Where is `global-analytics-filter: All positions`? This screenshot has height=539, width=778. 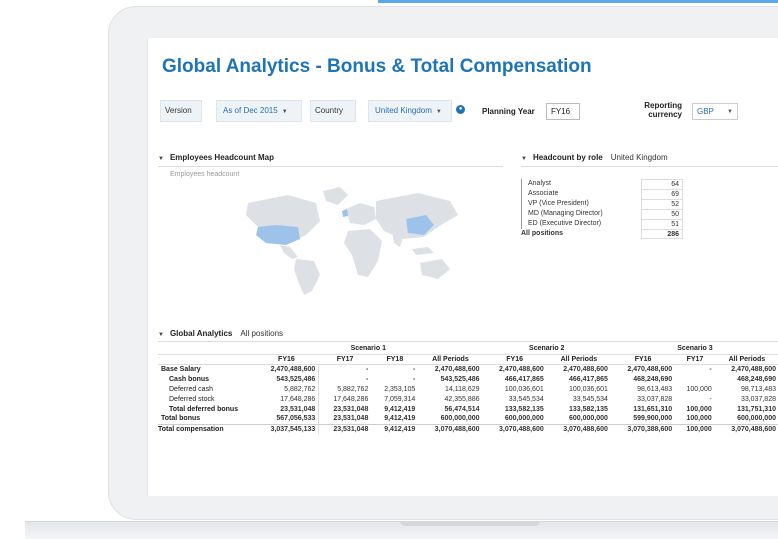 global-analytics-filter: All positions is located at coordinates (262, 333).